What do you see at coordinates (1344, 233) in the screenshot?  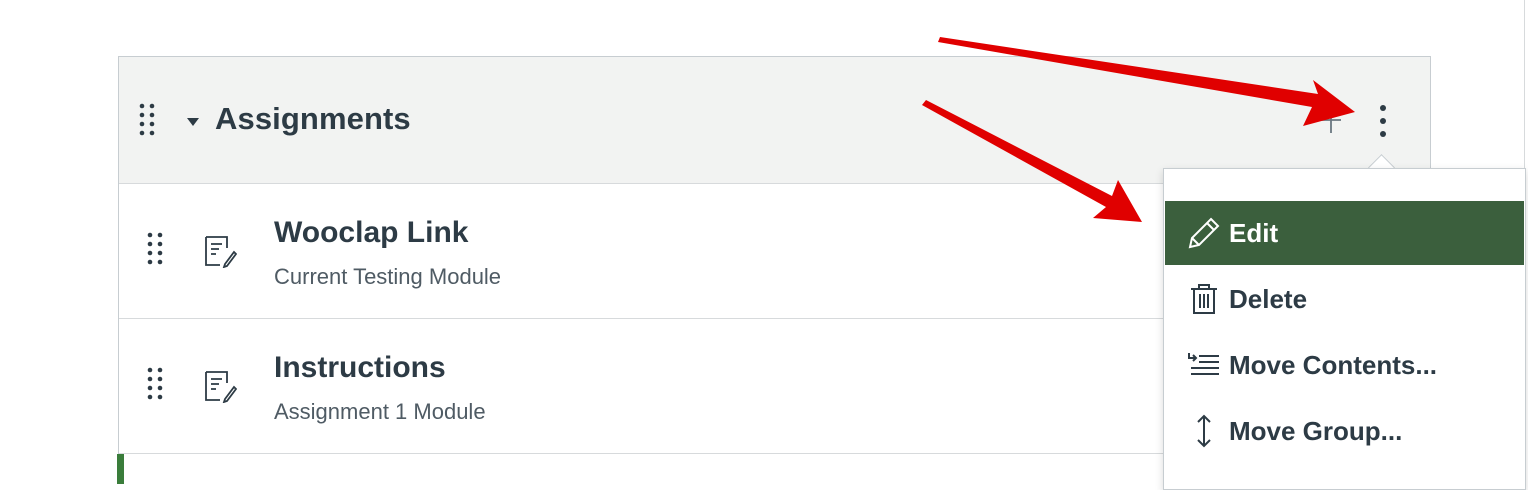 I see `menu-item-edit: Edit` at bounding box center [1344, 233].